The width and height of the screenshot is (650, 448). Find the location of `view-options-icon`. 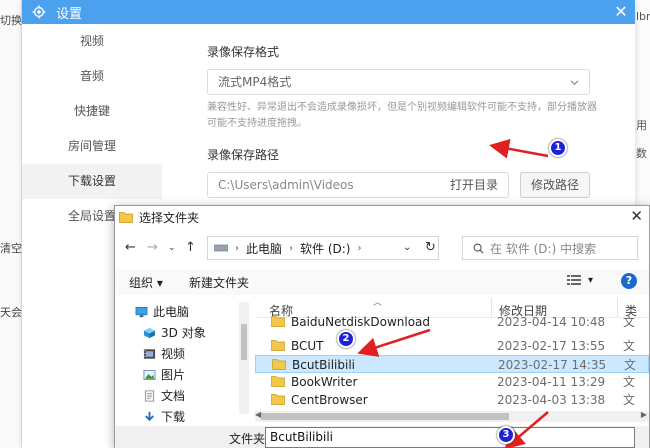

view-options-icon is located at coordinates (574, 281).